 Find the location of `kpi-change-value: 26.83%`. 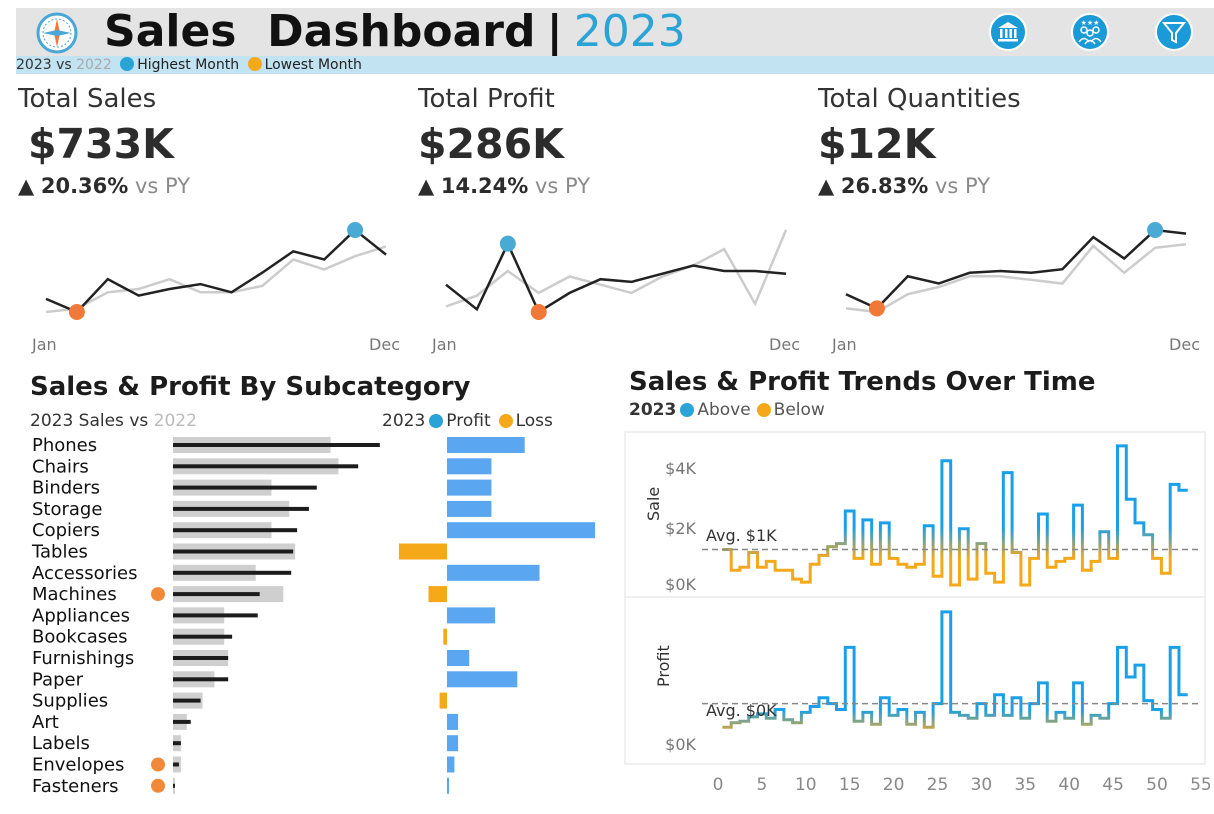

kpi-change-value: 26.83% is located at coordinates (884, 186).